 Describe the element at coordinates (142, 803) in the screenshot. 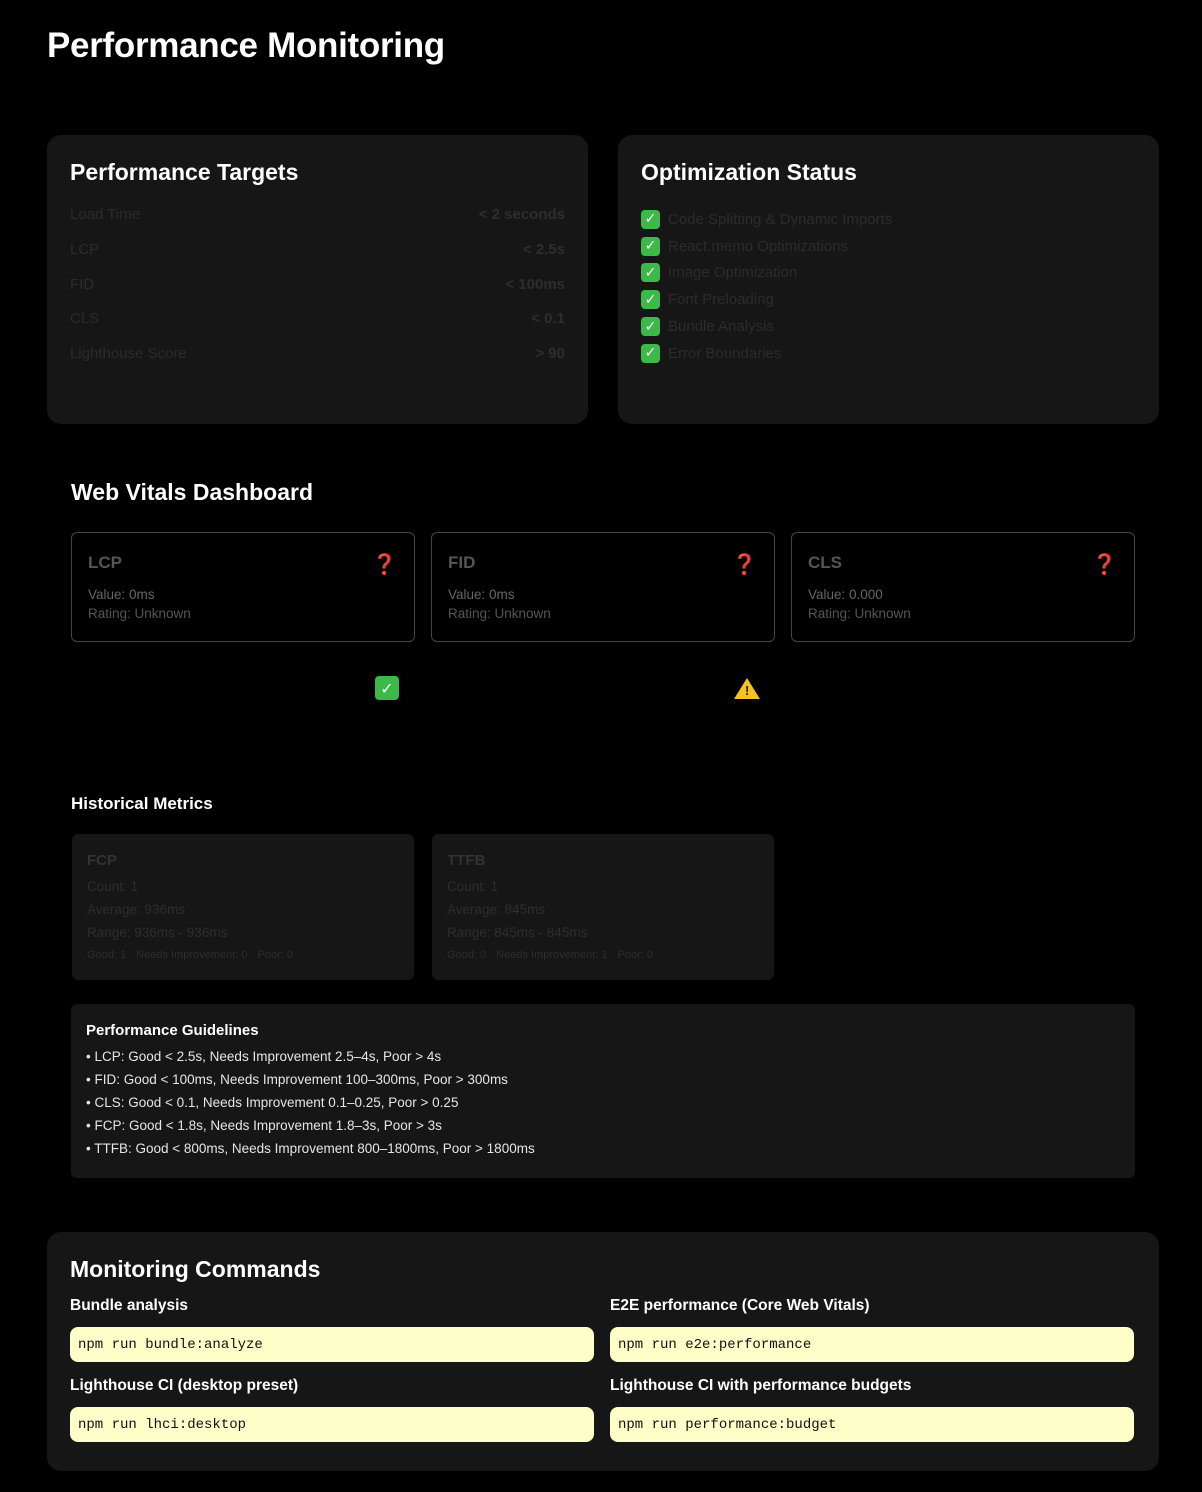

I see `historical-metrics-title: Historical Metrics` at that location.